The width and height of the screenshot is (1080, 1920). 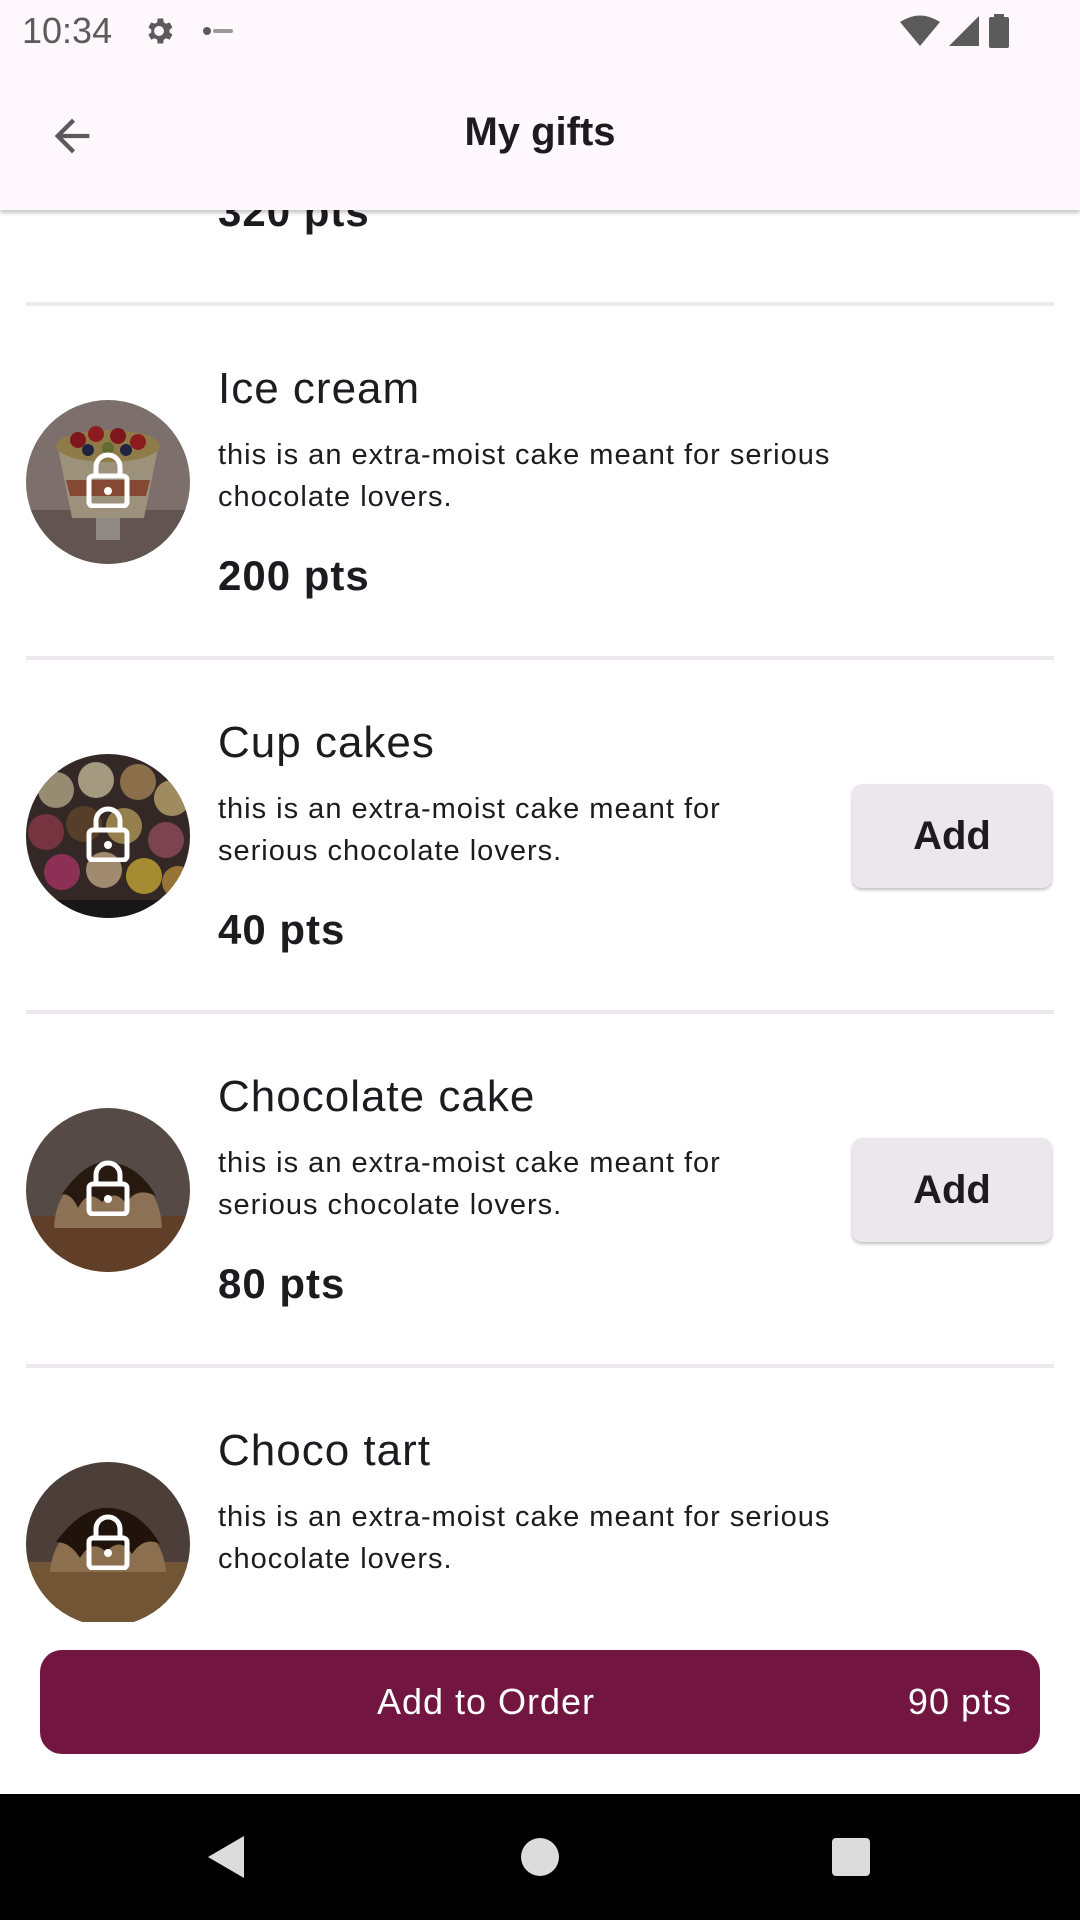 I want to click on gift-points: 40 pts, so click(x=282, y=929).